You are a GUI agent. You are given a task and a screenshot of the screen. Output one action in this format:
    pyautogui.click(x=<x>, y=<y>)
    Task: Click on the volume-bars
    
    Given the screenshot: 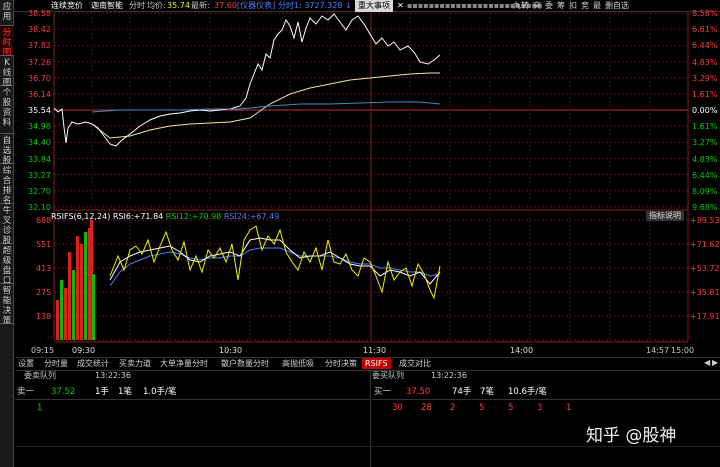 What is the action you would take?
    pyautogui.click(x=75, y=280)
    